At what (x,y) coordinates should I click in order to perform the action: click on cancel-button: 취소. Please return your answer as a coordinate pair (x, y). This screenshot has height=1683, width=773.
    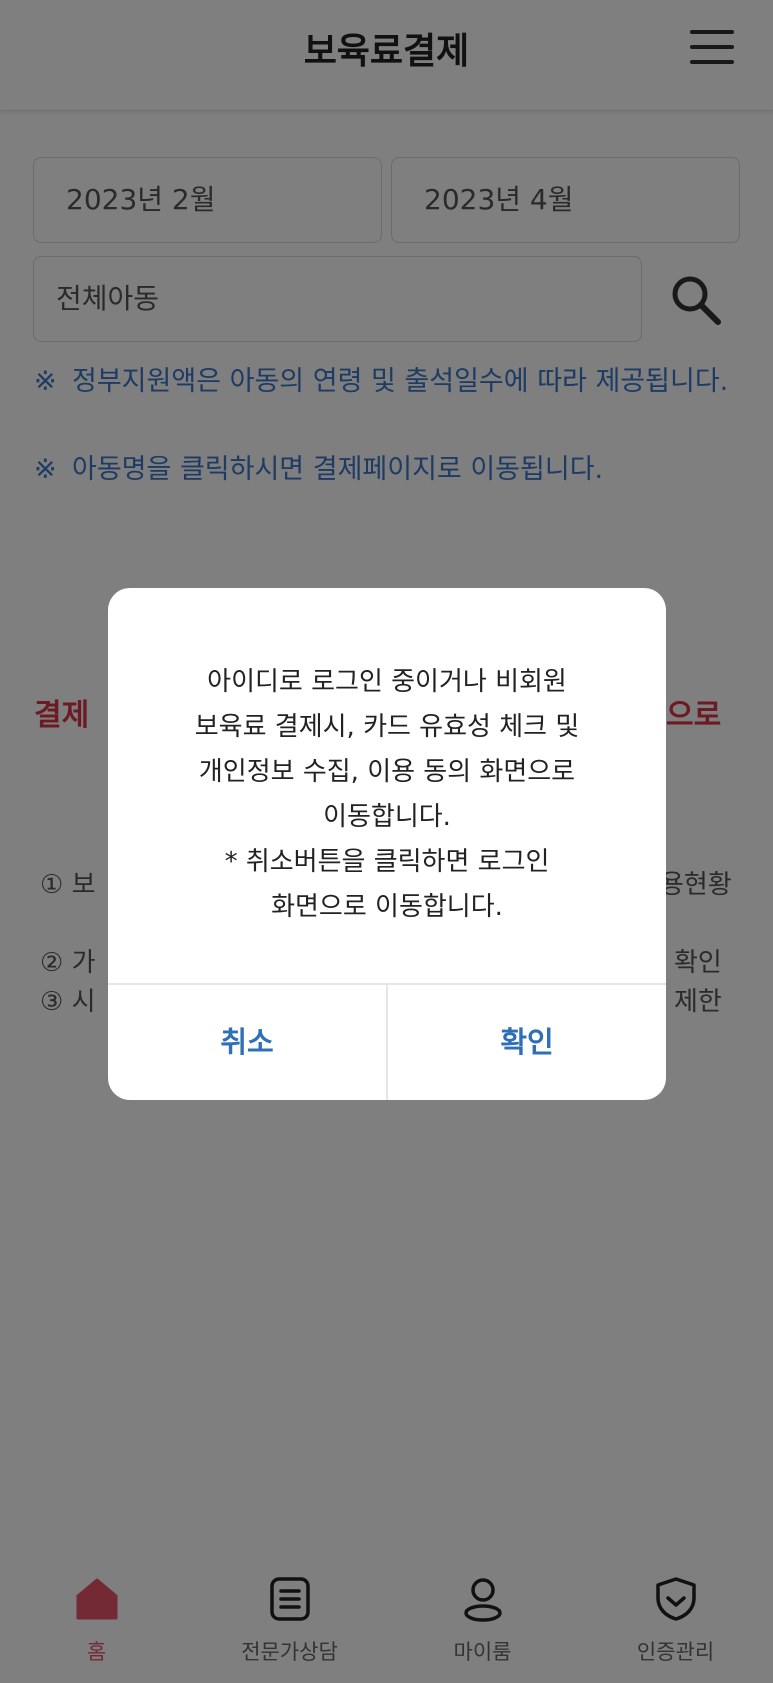
    Looking at the image, I should click on (247, 1042).